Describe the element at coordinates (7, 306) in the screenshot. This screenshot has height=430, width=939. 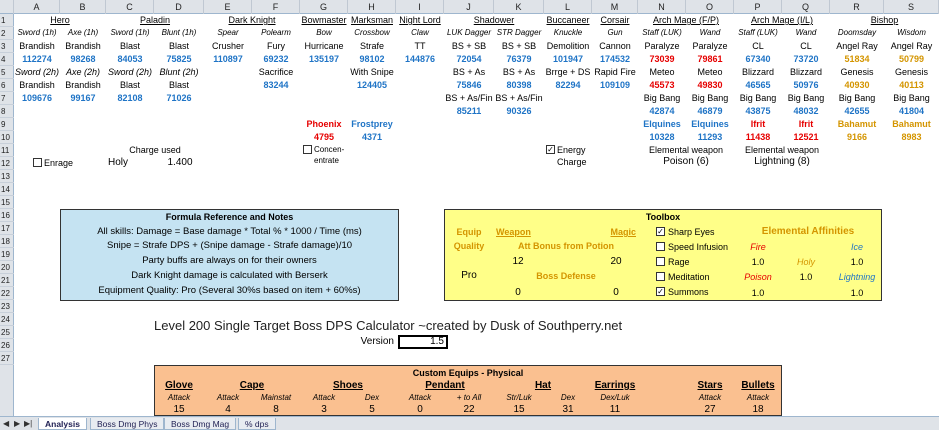
I see `row-header: 23` at that location.